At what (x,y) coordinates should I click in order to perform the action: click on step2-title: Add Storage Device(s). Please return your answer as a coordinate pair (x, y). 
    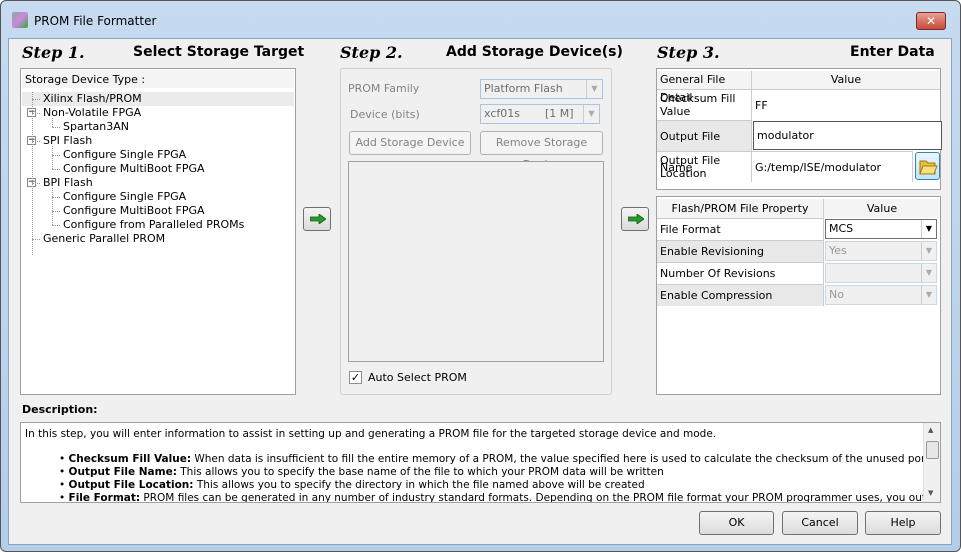
    Looking at the image, I should click on (534, 52).